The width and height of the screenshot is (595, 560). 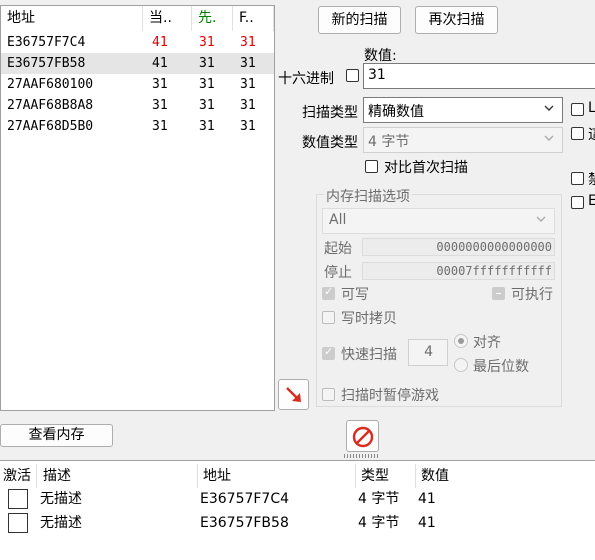 I want to click on result-address: E36757FB58, so click(x=46, y=63).